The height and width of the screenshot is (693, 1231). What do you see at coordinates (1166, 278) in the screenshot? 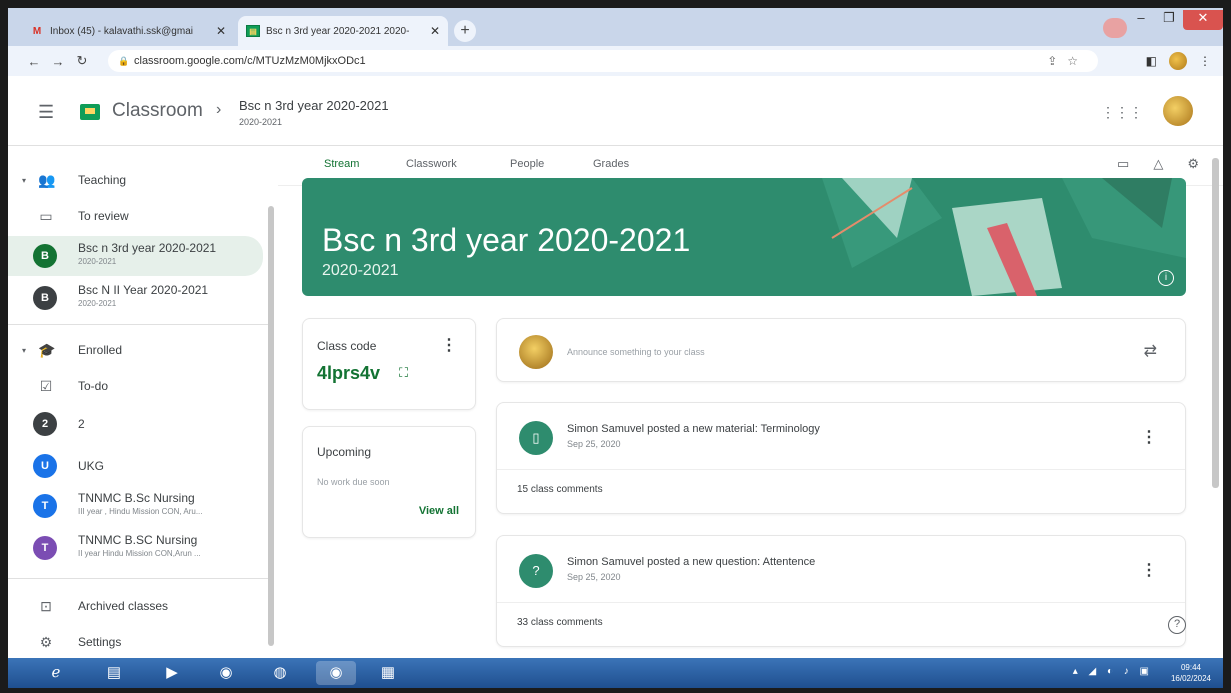
I see `info-icon: i` at bounding box center [1166, 278].